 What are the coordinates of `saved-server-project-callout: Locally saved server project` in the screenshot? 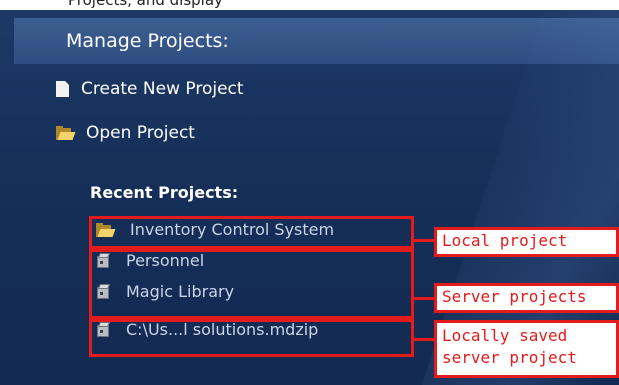 It's located at (526, 349).